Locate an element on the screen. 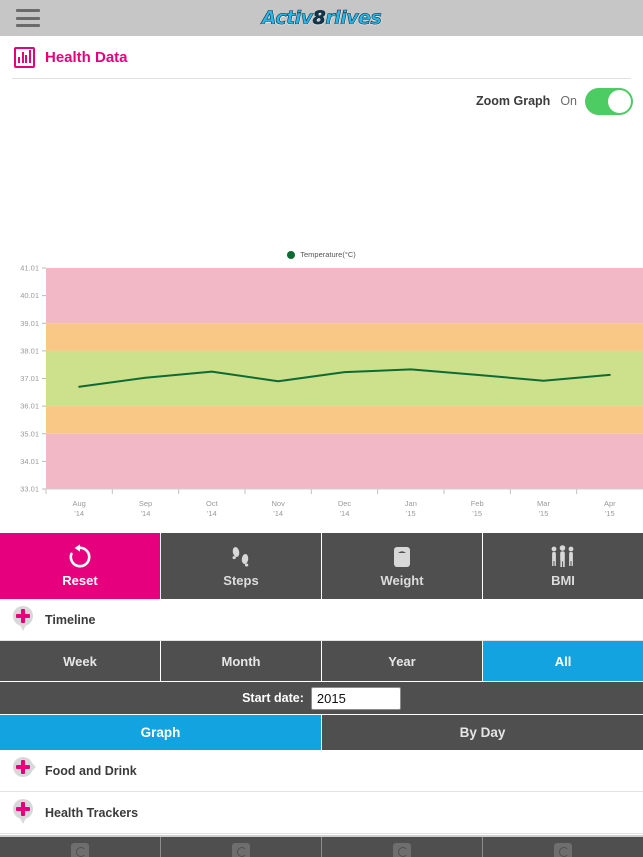 The height and width of the screenshot is (857, 643). tab-label: By Day is located at coordinates (482, 732).